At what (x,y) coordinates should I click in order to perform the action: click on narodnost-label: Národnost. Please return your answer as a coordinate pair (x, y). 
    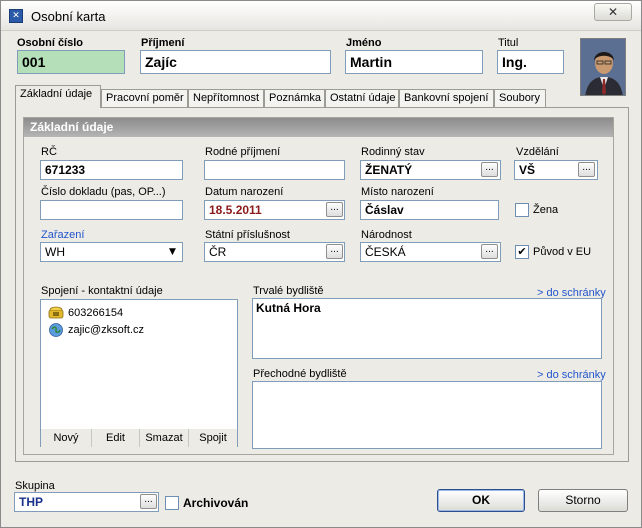
    Looking at the image, I should click on (386, 235).